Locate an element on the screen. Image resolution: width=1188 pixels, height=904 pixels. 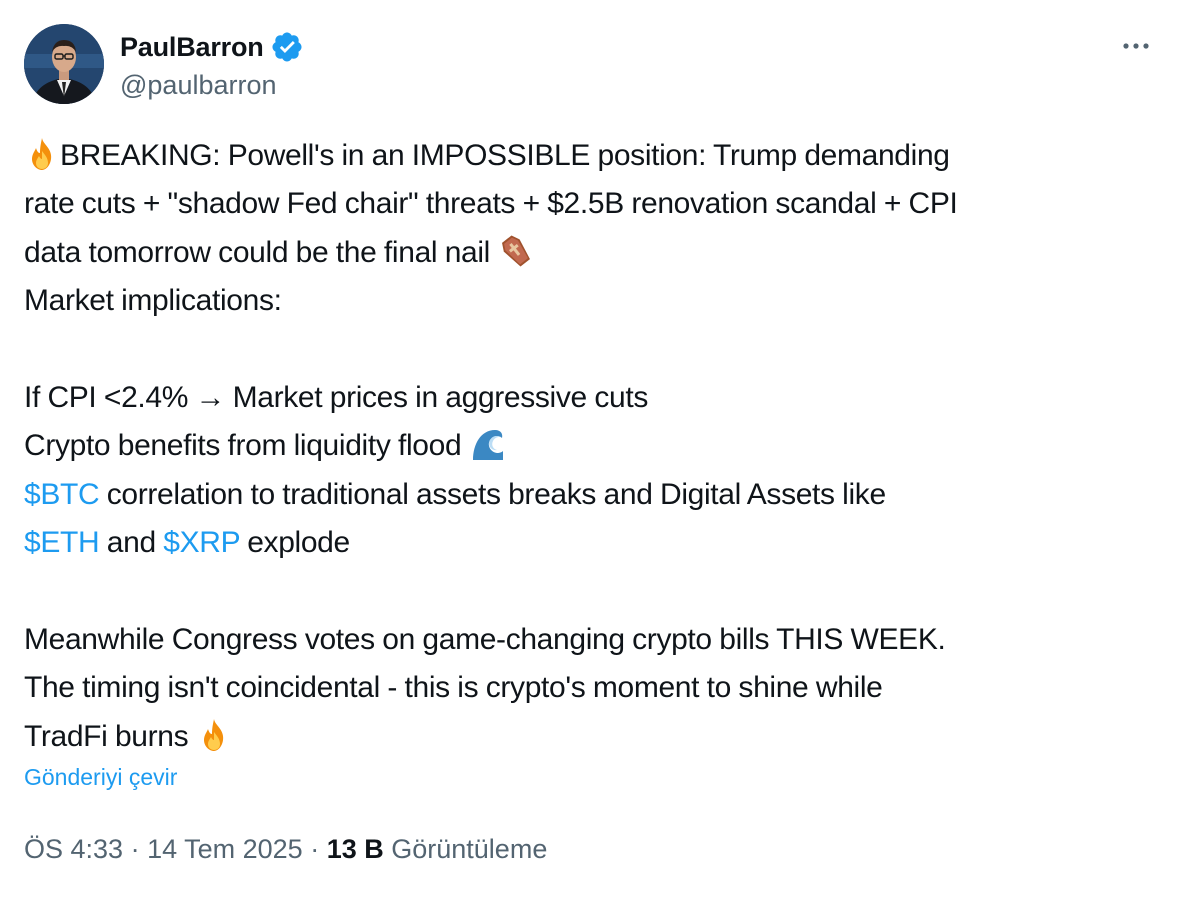
author-handle: @paulbarron is located at coordinates (198, 85).